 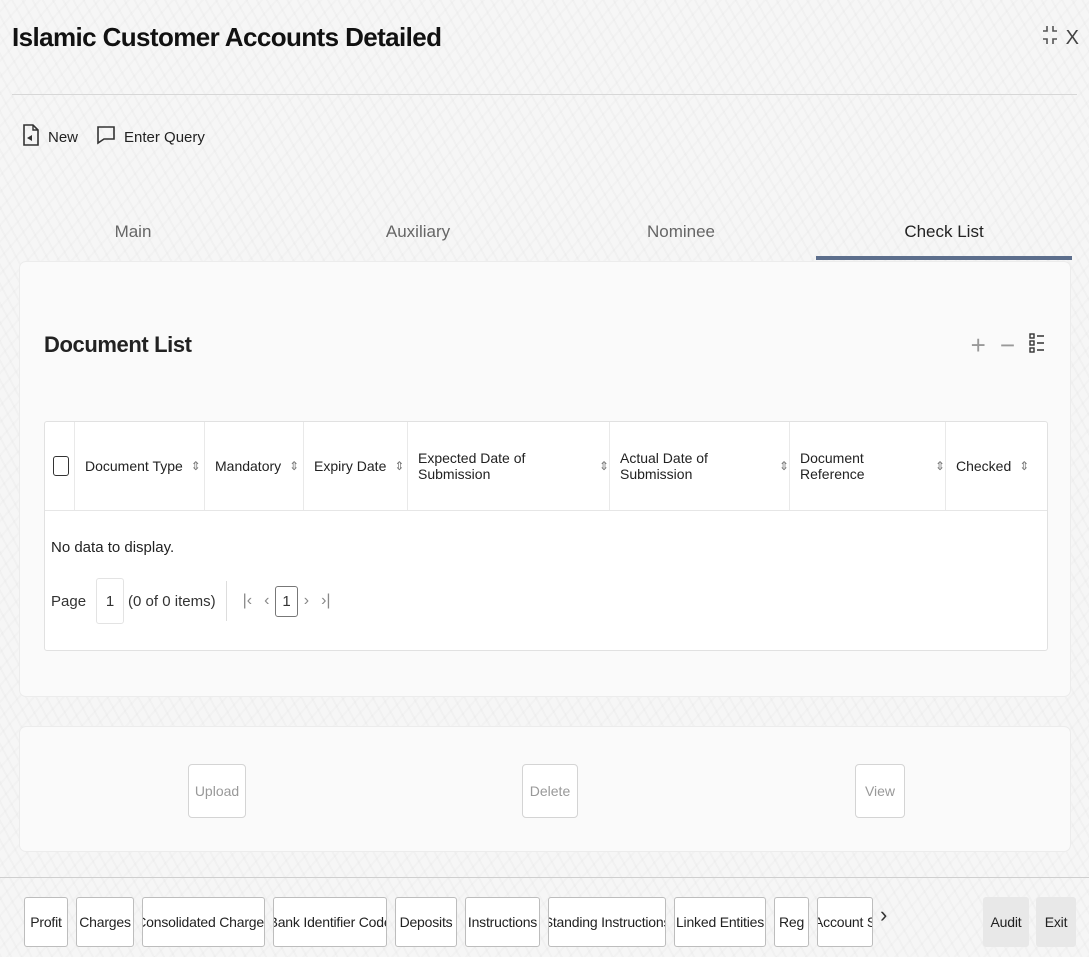 What do you see at coordinates (426, 922) in the screenshot?
I see `deposits-button: Deposits` at bounding box center [426, 922].